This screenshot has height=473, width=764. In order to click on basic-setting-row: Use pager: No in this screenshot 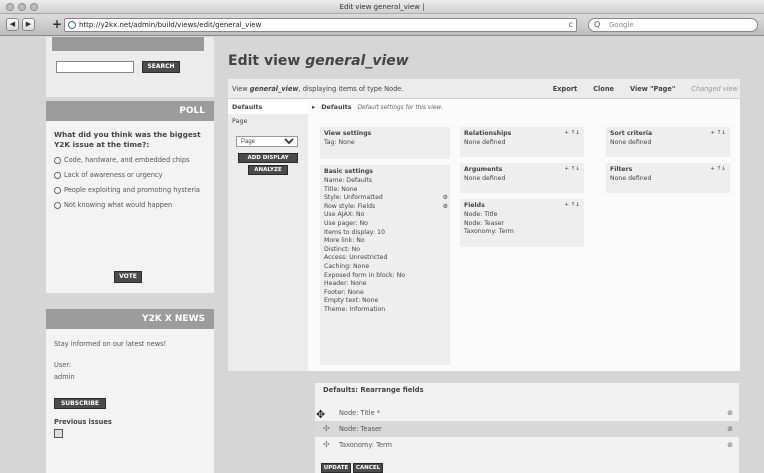, I will do `click(385, 224)`.